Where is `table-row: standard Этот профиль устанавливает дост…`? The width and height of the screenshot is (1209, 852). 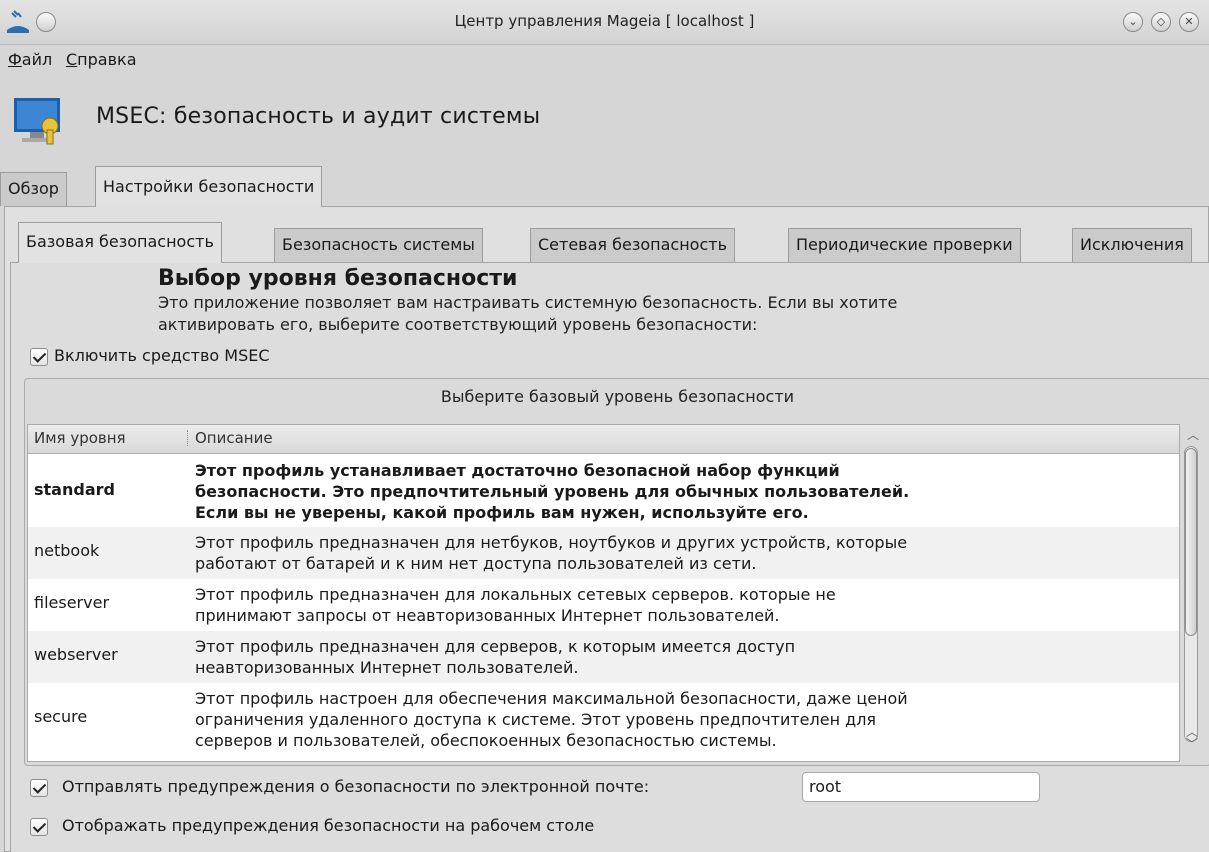 table-row: standard Этот профиль устанавливает дост… is located at coordinates (603, 491).